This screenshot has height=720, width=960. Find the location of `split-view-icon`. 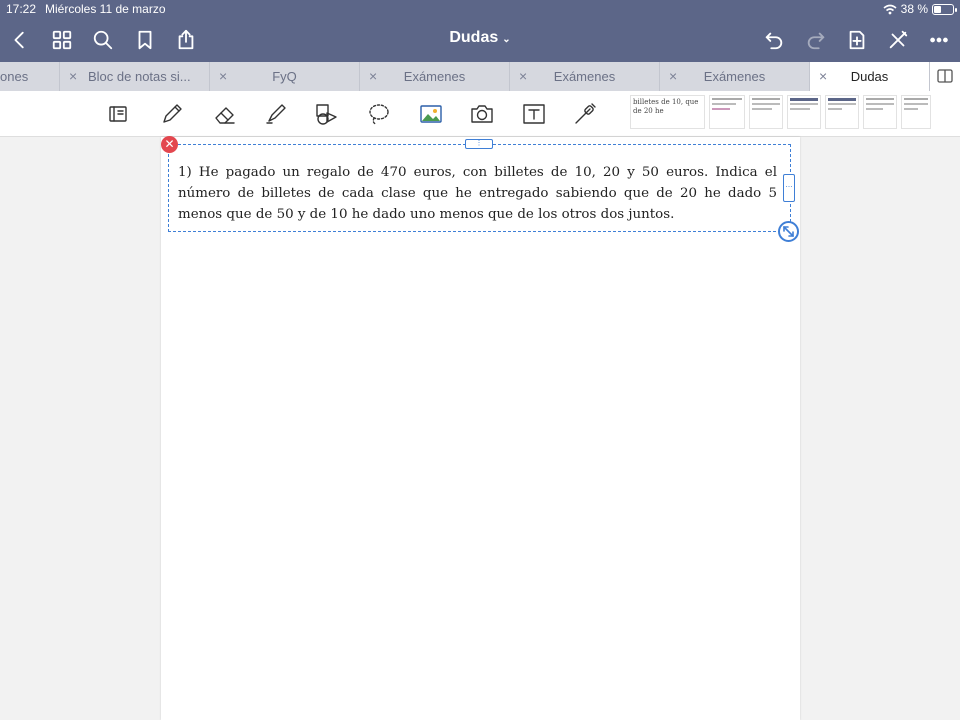

split-view-icon is located at coordinates (945, 76).